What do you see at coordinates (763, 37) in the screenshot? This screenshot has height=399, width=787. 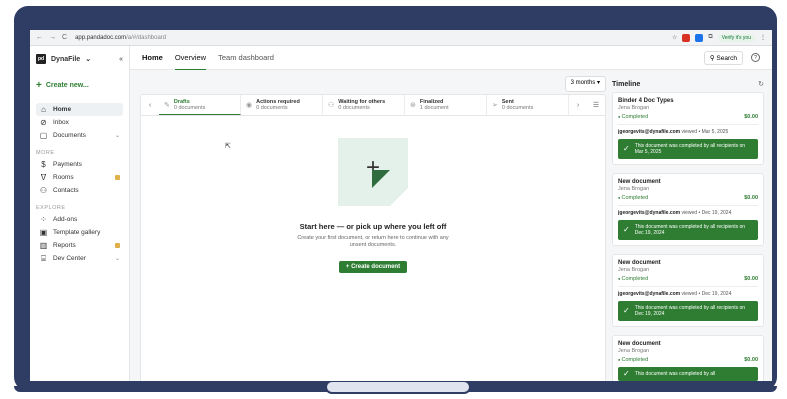 I see `menu-icon: ⋮` at bounding box center [763, 37].